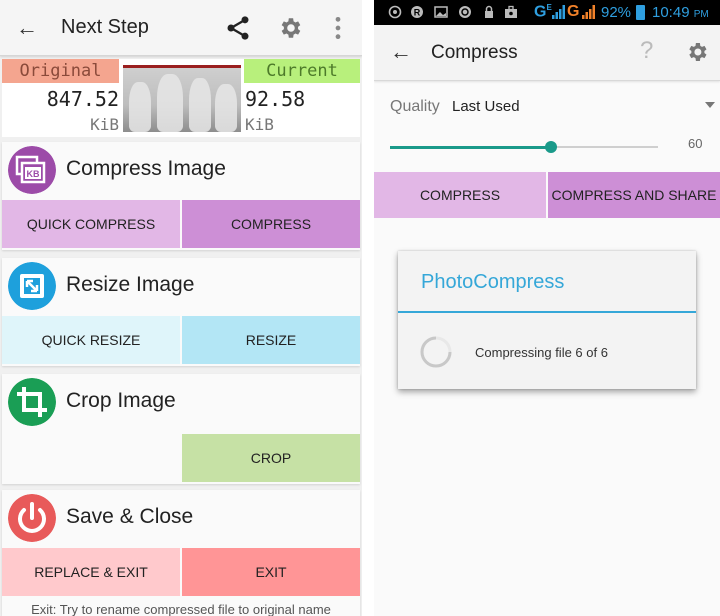  What do you see at coordinates (486, 106) in the screenshot?
I see `quality-preset-select: Last Used` at bounding box center [486, 106].